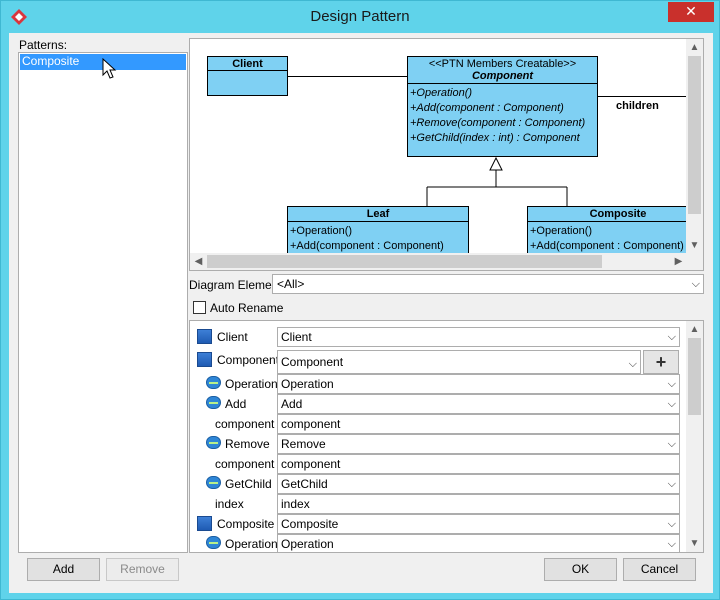  Describe the element at coordinates (296, 337) in the screenshot. I see `property-value: Client` at that location.